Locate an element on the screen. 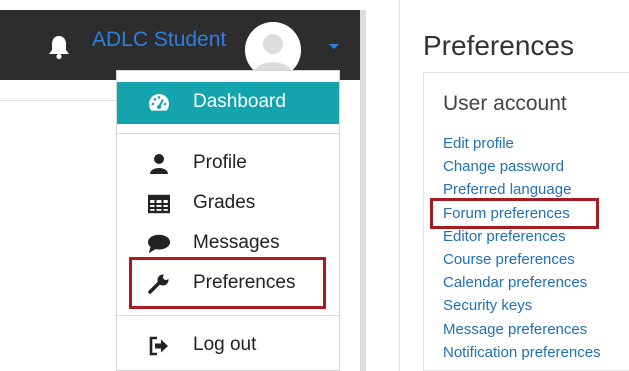 The image size is (629, 371). menu-item-grades: Grades is located at coordinates (228, 203).